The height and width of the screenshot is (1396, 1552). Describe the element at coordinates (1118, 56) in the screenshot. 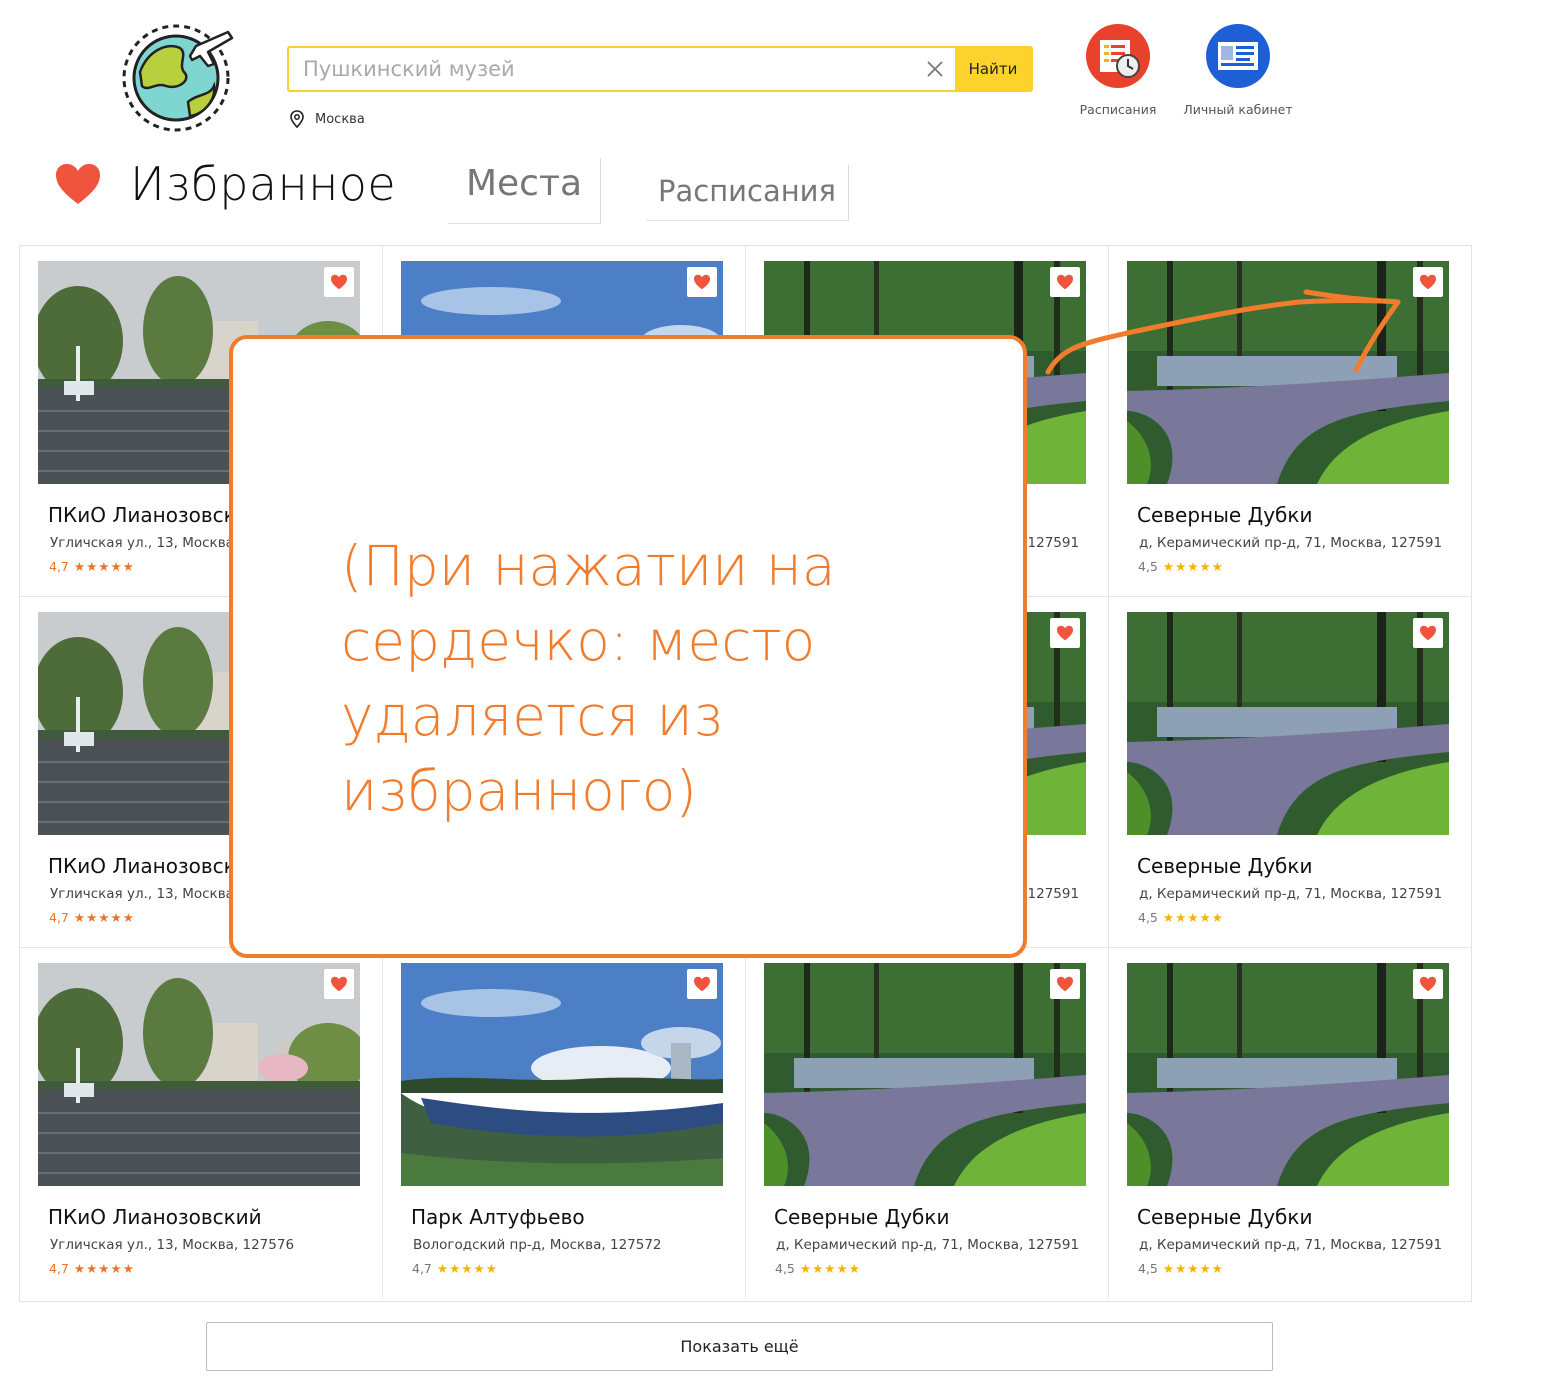

I see `schedule-clock-icon` at that location.